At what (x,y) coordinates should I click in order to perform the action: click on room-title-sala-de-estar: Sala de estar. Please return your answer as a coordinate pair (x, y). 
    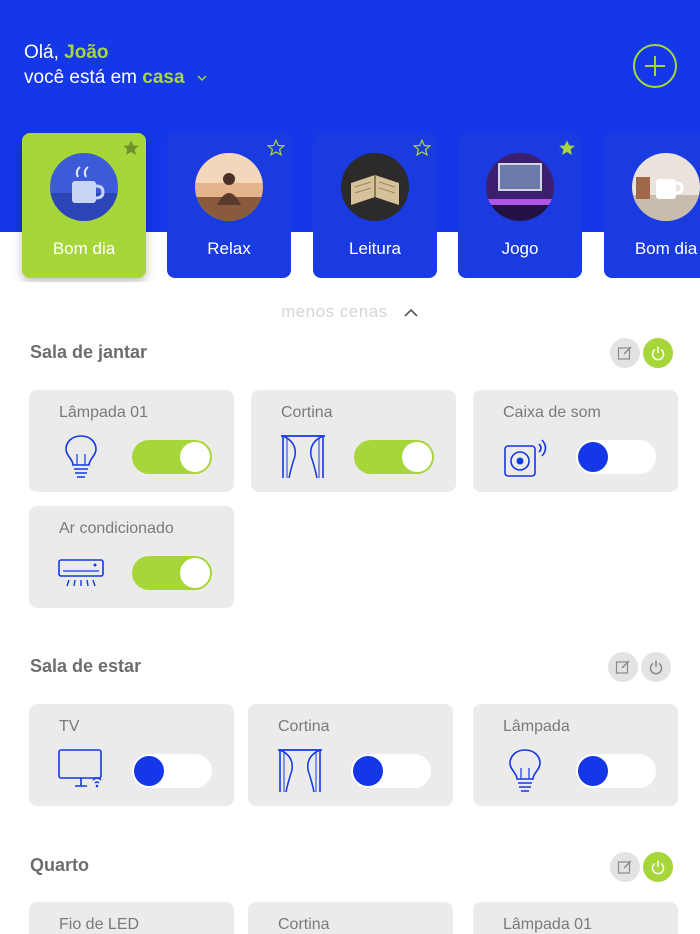
    Looking at the image, I should click on (86, 666).